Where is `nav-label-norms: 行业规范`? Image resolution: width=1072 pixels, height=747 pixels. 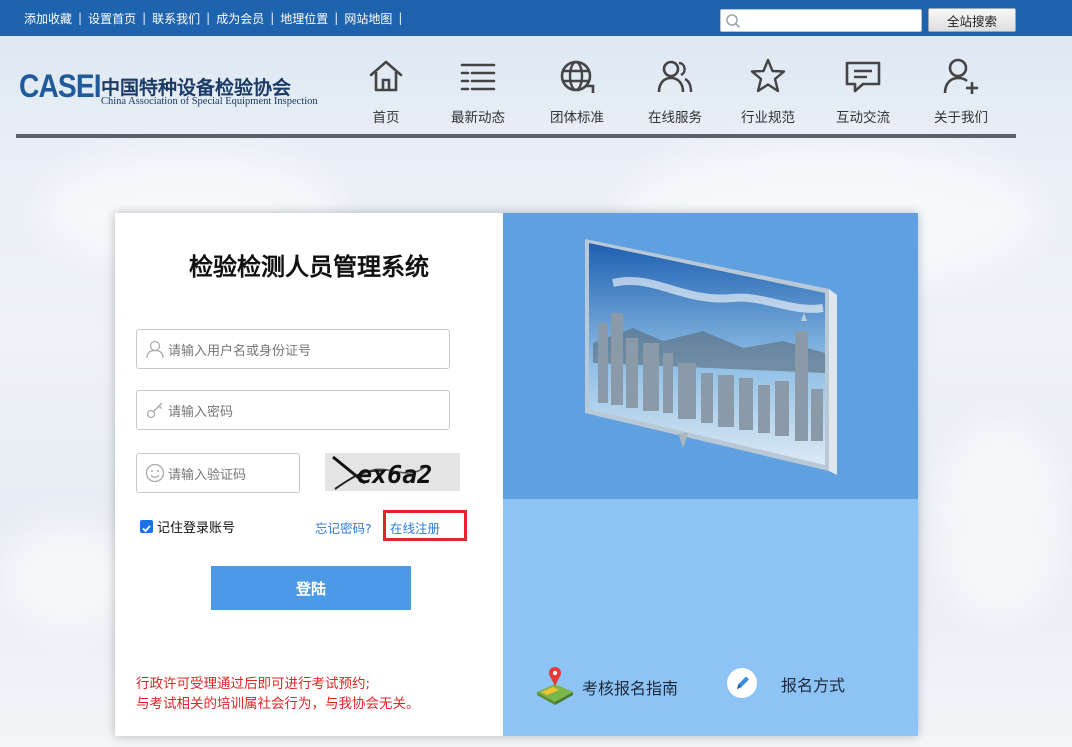 nav-label-norms: 行业规范 is located at coordinates (768, 118).